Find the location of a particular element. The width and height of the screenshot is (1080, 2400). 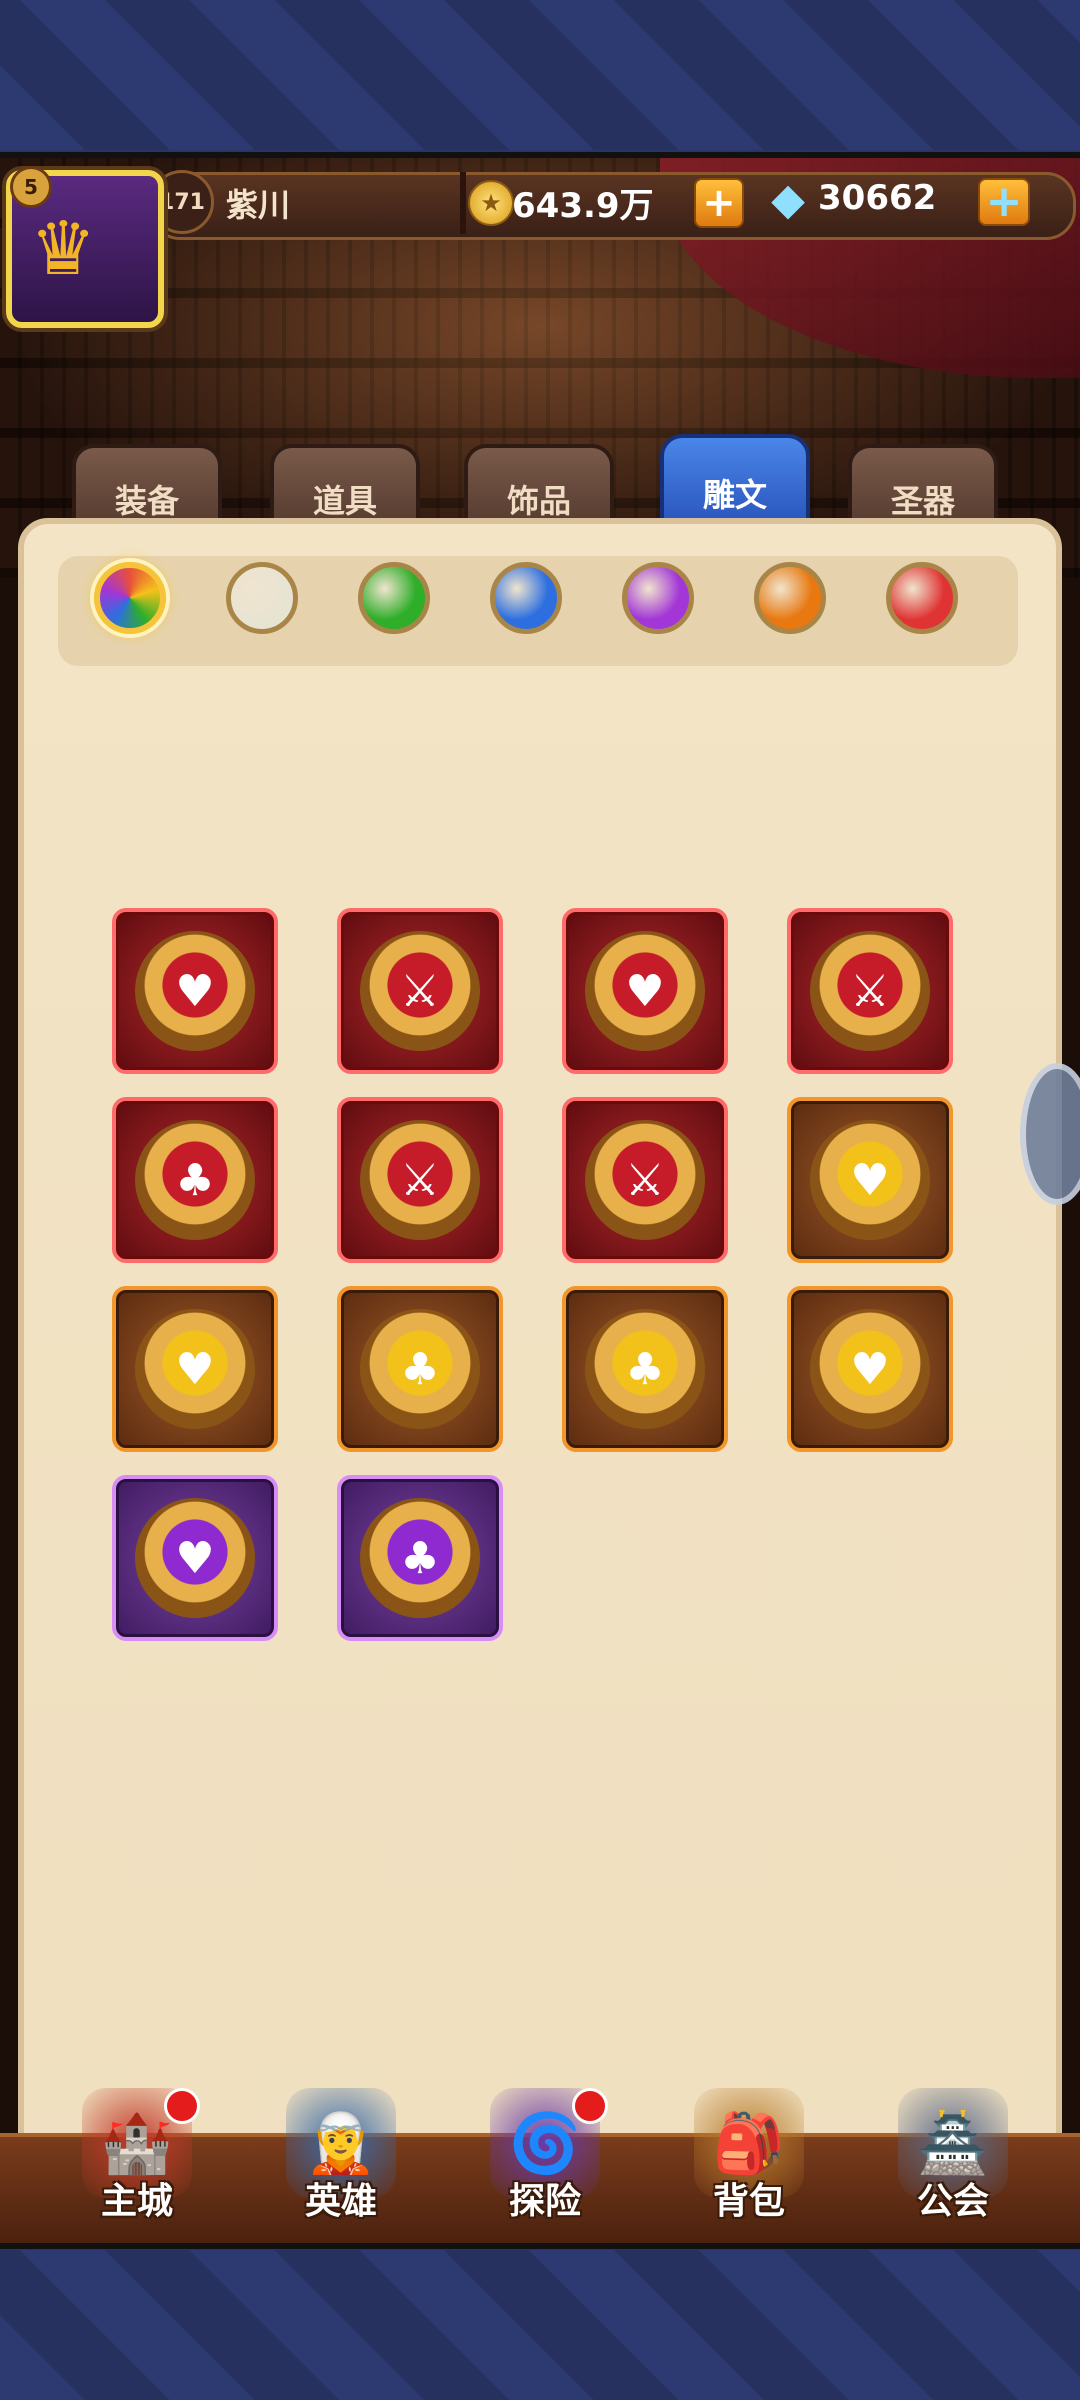

color-filter-orange is located at coordinates (790, 598).